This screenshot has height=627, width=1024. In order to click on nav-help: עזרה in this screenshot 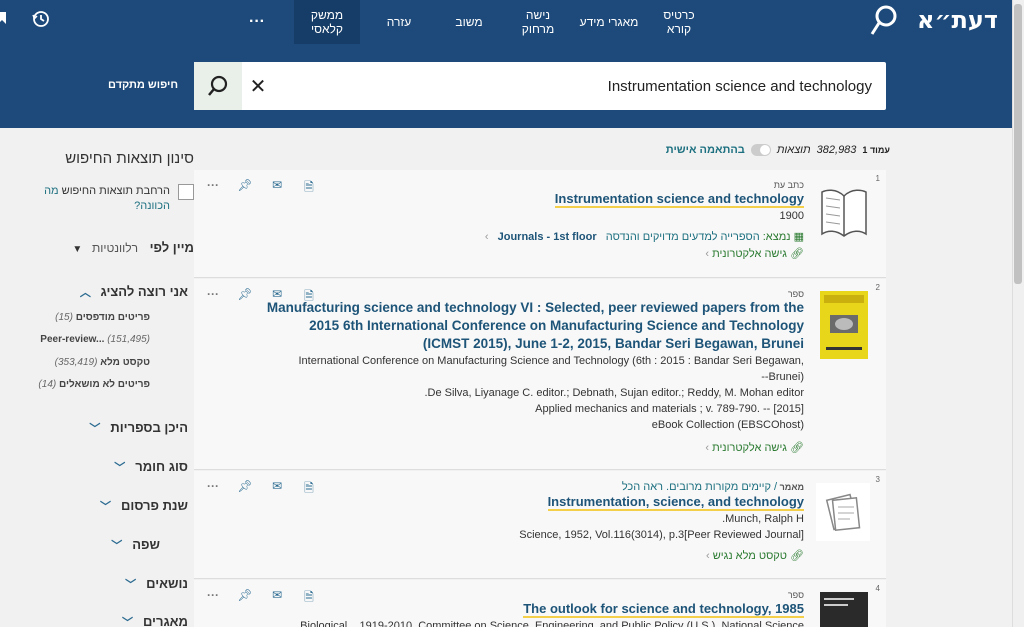, I will do `click(399, 22)`.